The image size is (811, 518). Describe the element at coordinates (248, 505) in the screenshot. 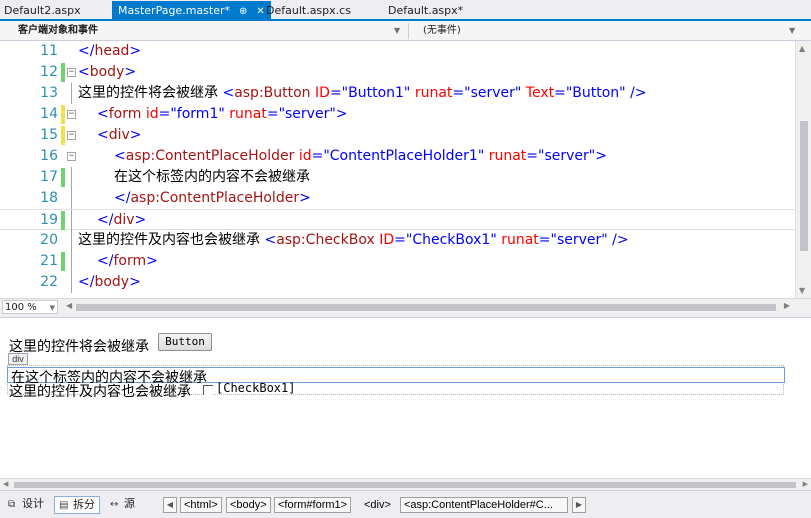

I see `breadcrumb-body: <body>` at that location.